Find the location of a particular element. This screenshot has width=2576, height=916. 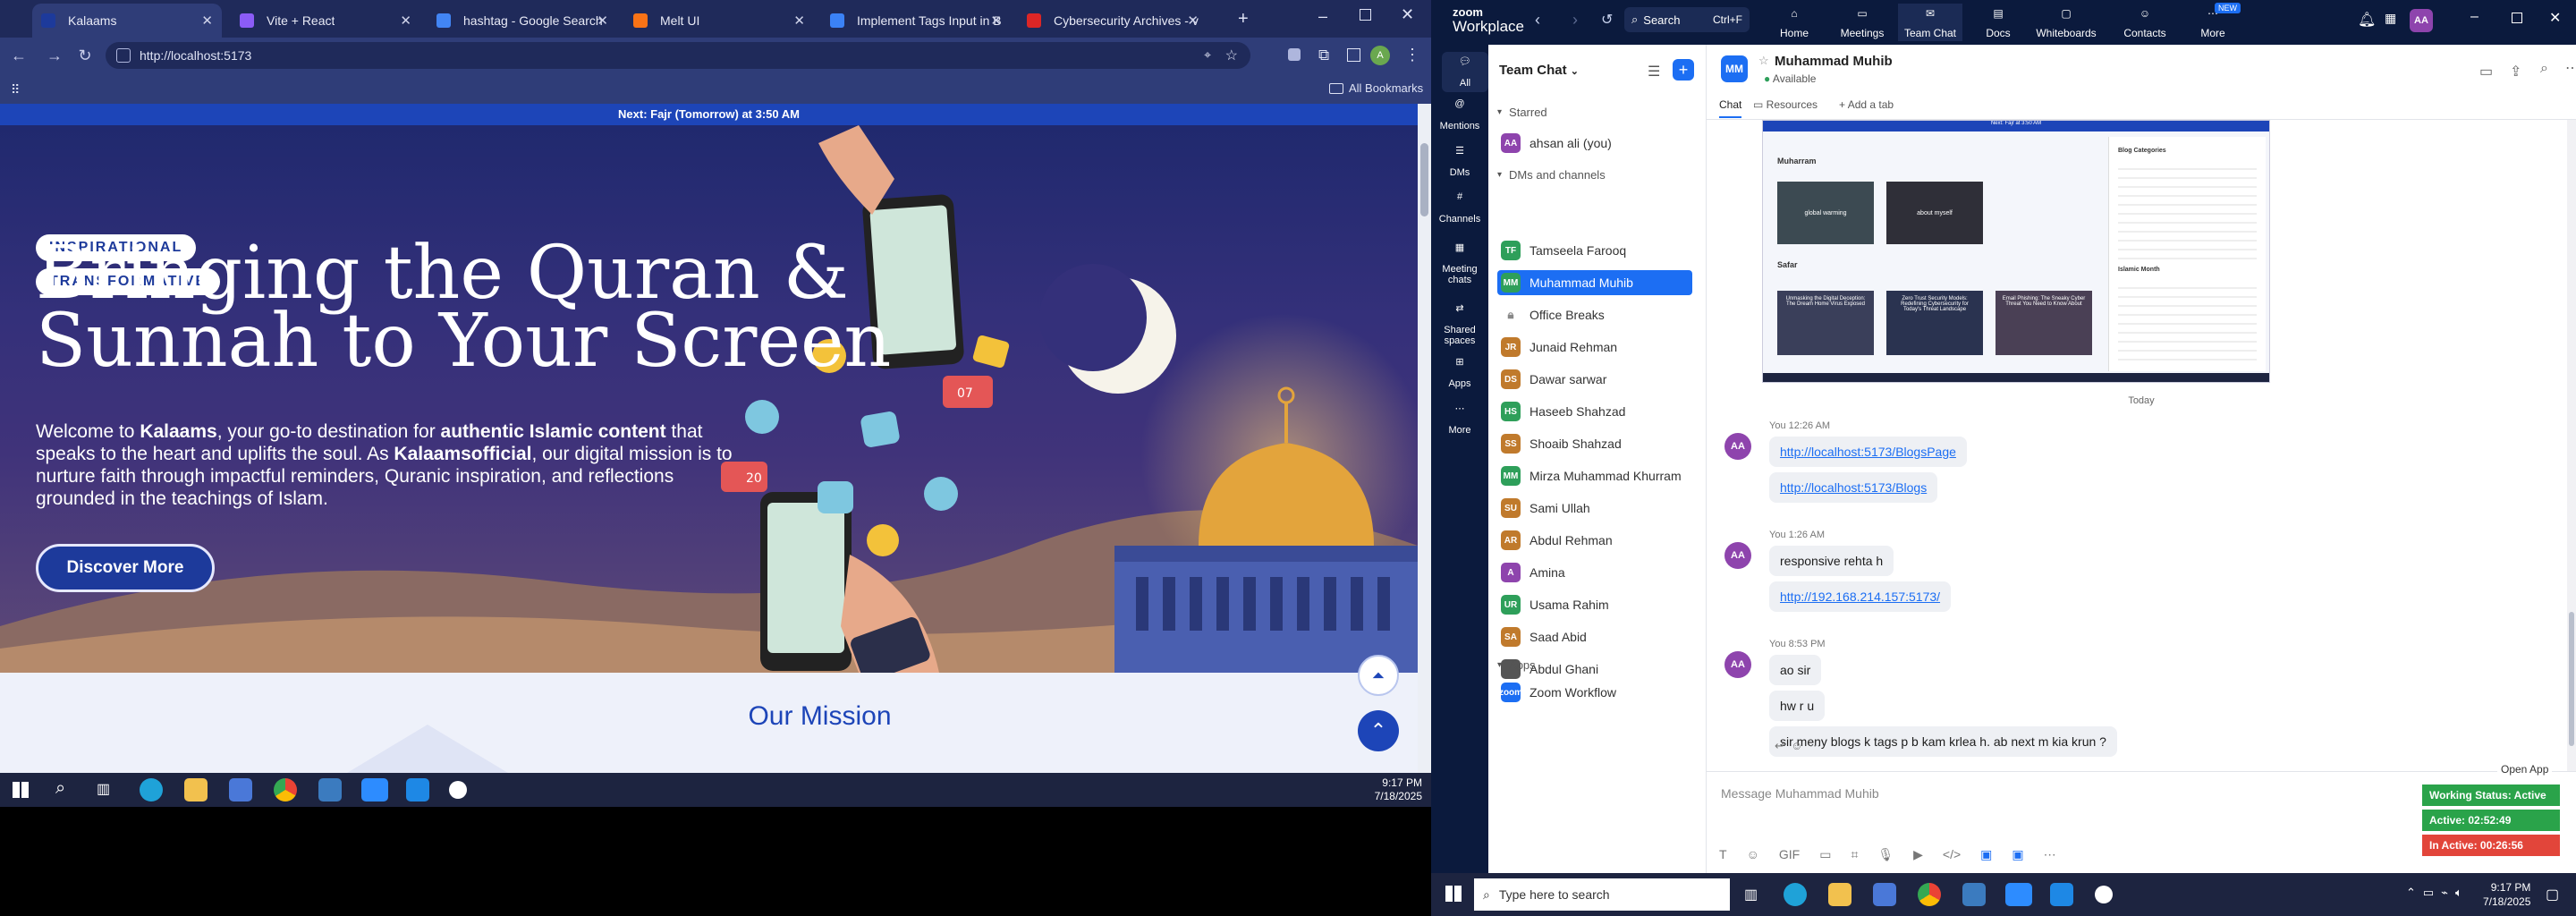

contact-item: TF Tamseela Farooq is located at coordinates (1594, 250).